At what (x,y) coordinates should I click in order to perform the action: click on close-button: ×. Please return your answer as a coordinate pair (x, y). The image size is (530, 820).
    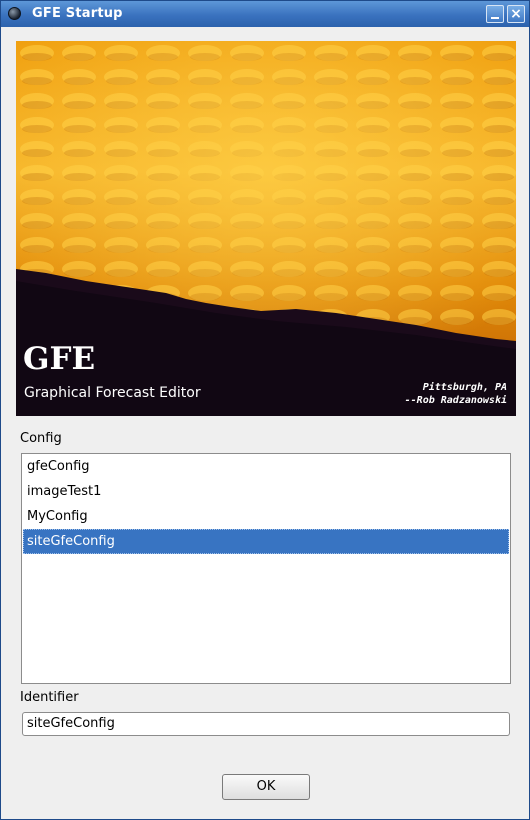
    Looking at the image, I should click on (516, 14).